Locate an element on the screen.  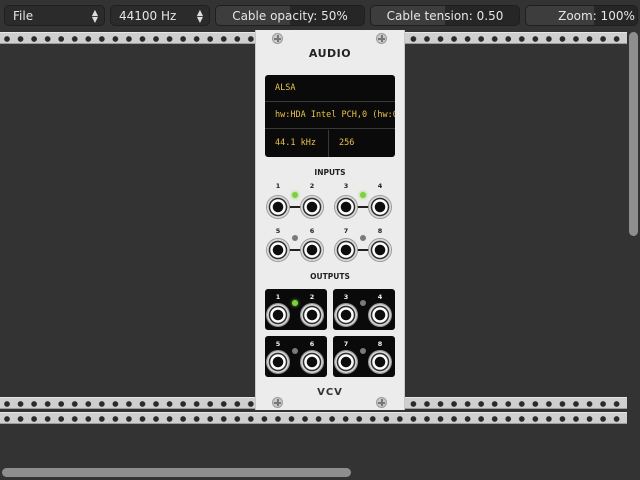
inputs-label: INPUTS is located at coordinates (330, 172).